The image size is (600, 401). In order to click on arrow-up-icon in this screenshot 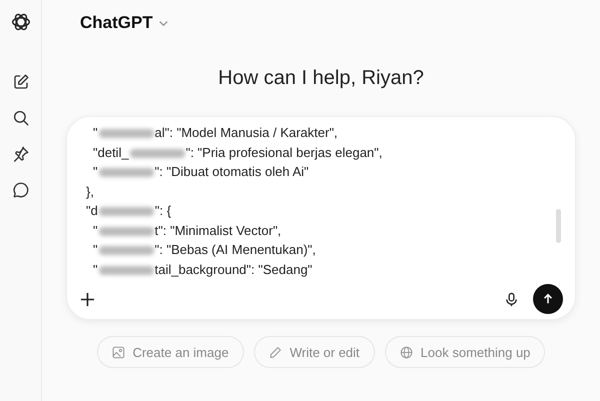, I will do `click(548, 299)`.